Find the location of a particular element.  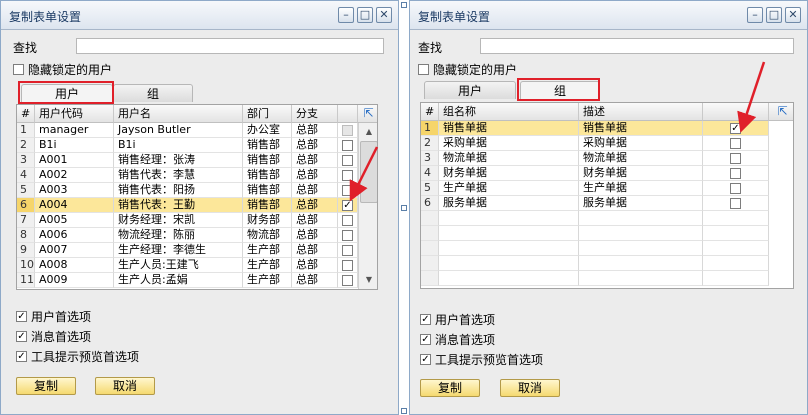

table-row: 2 采购单据 采购单据 is located at coordinates (595, 143).